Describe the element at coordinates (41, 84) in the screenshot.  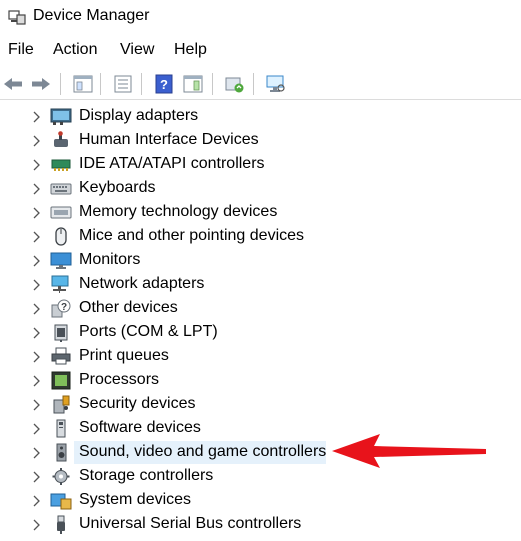
I see `forward-arrow-icon` at that location.